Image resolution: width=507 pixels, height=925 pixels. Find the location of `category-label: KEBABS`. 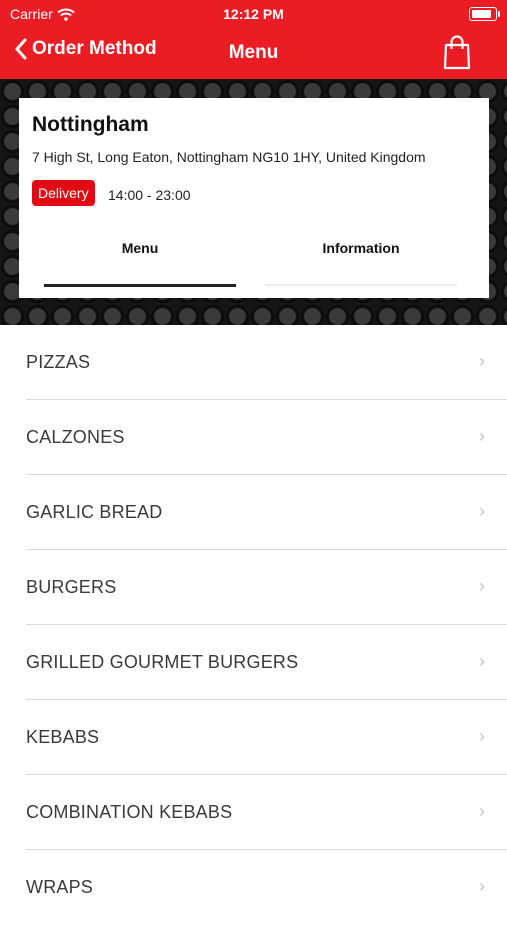

category-label: KEBABS is located at coordinates (63, 737).